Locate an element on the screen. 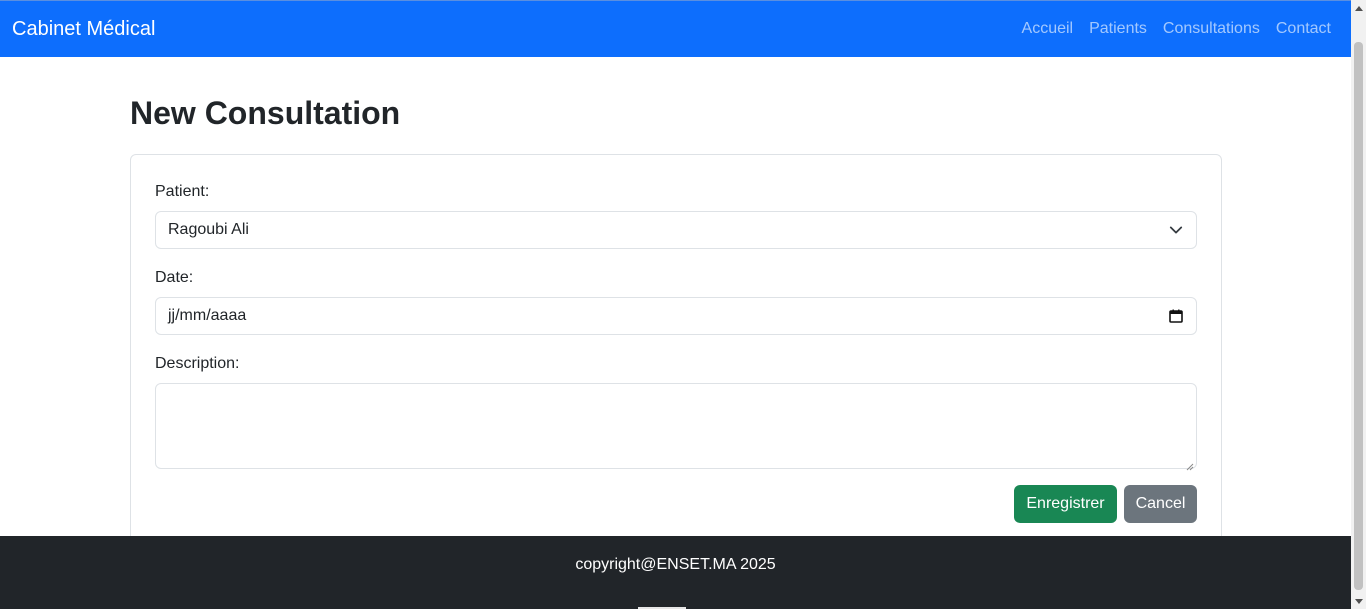  vertical-scrollbar is located at coordinates (1358, 304).